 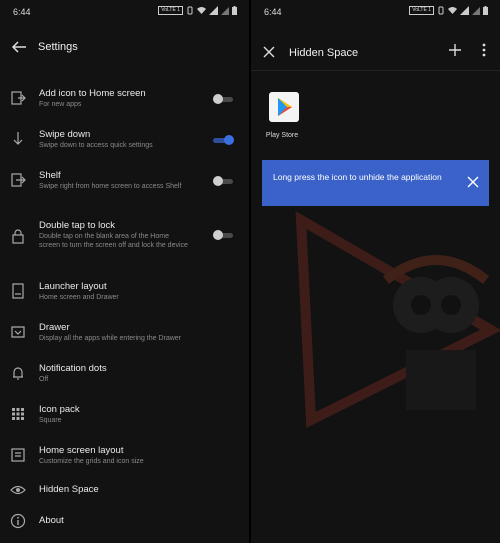 I want to click on setting-title: Launcher layout, so click(x=73, y=286).